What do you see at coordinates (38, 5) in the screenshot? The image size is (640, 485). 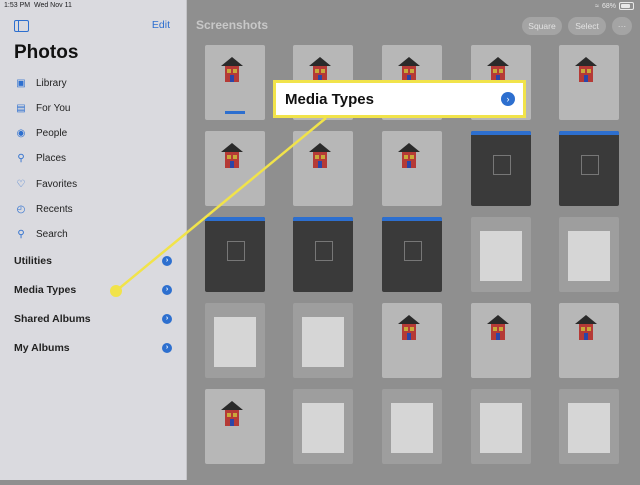 I see `status-time-date: 1:53 PM Wed Nov 11` at bounding box center [38, 5].